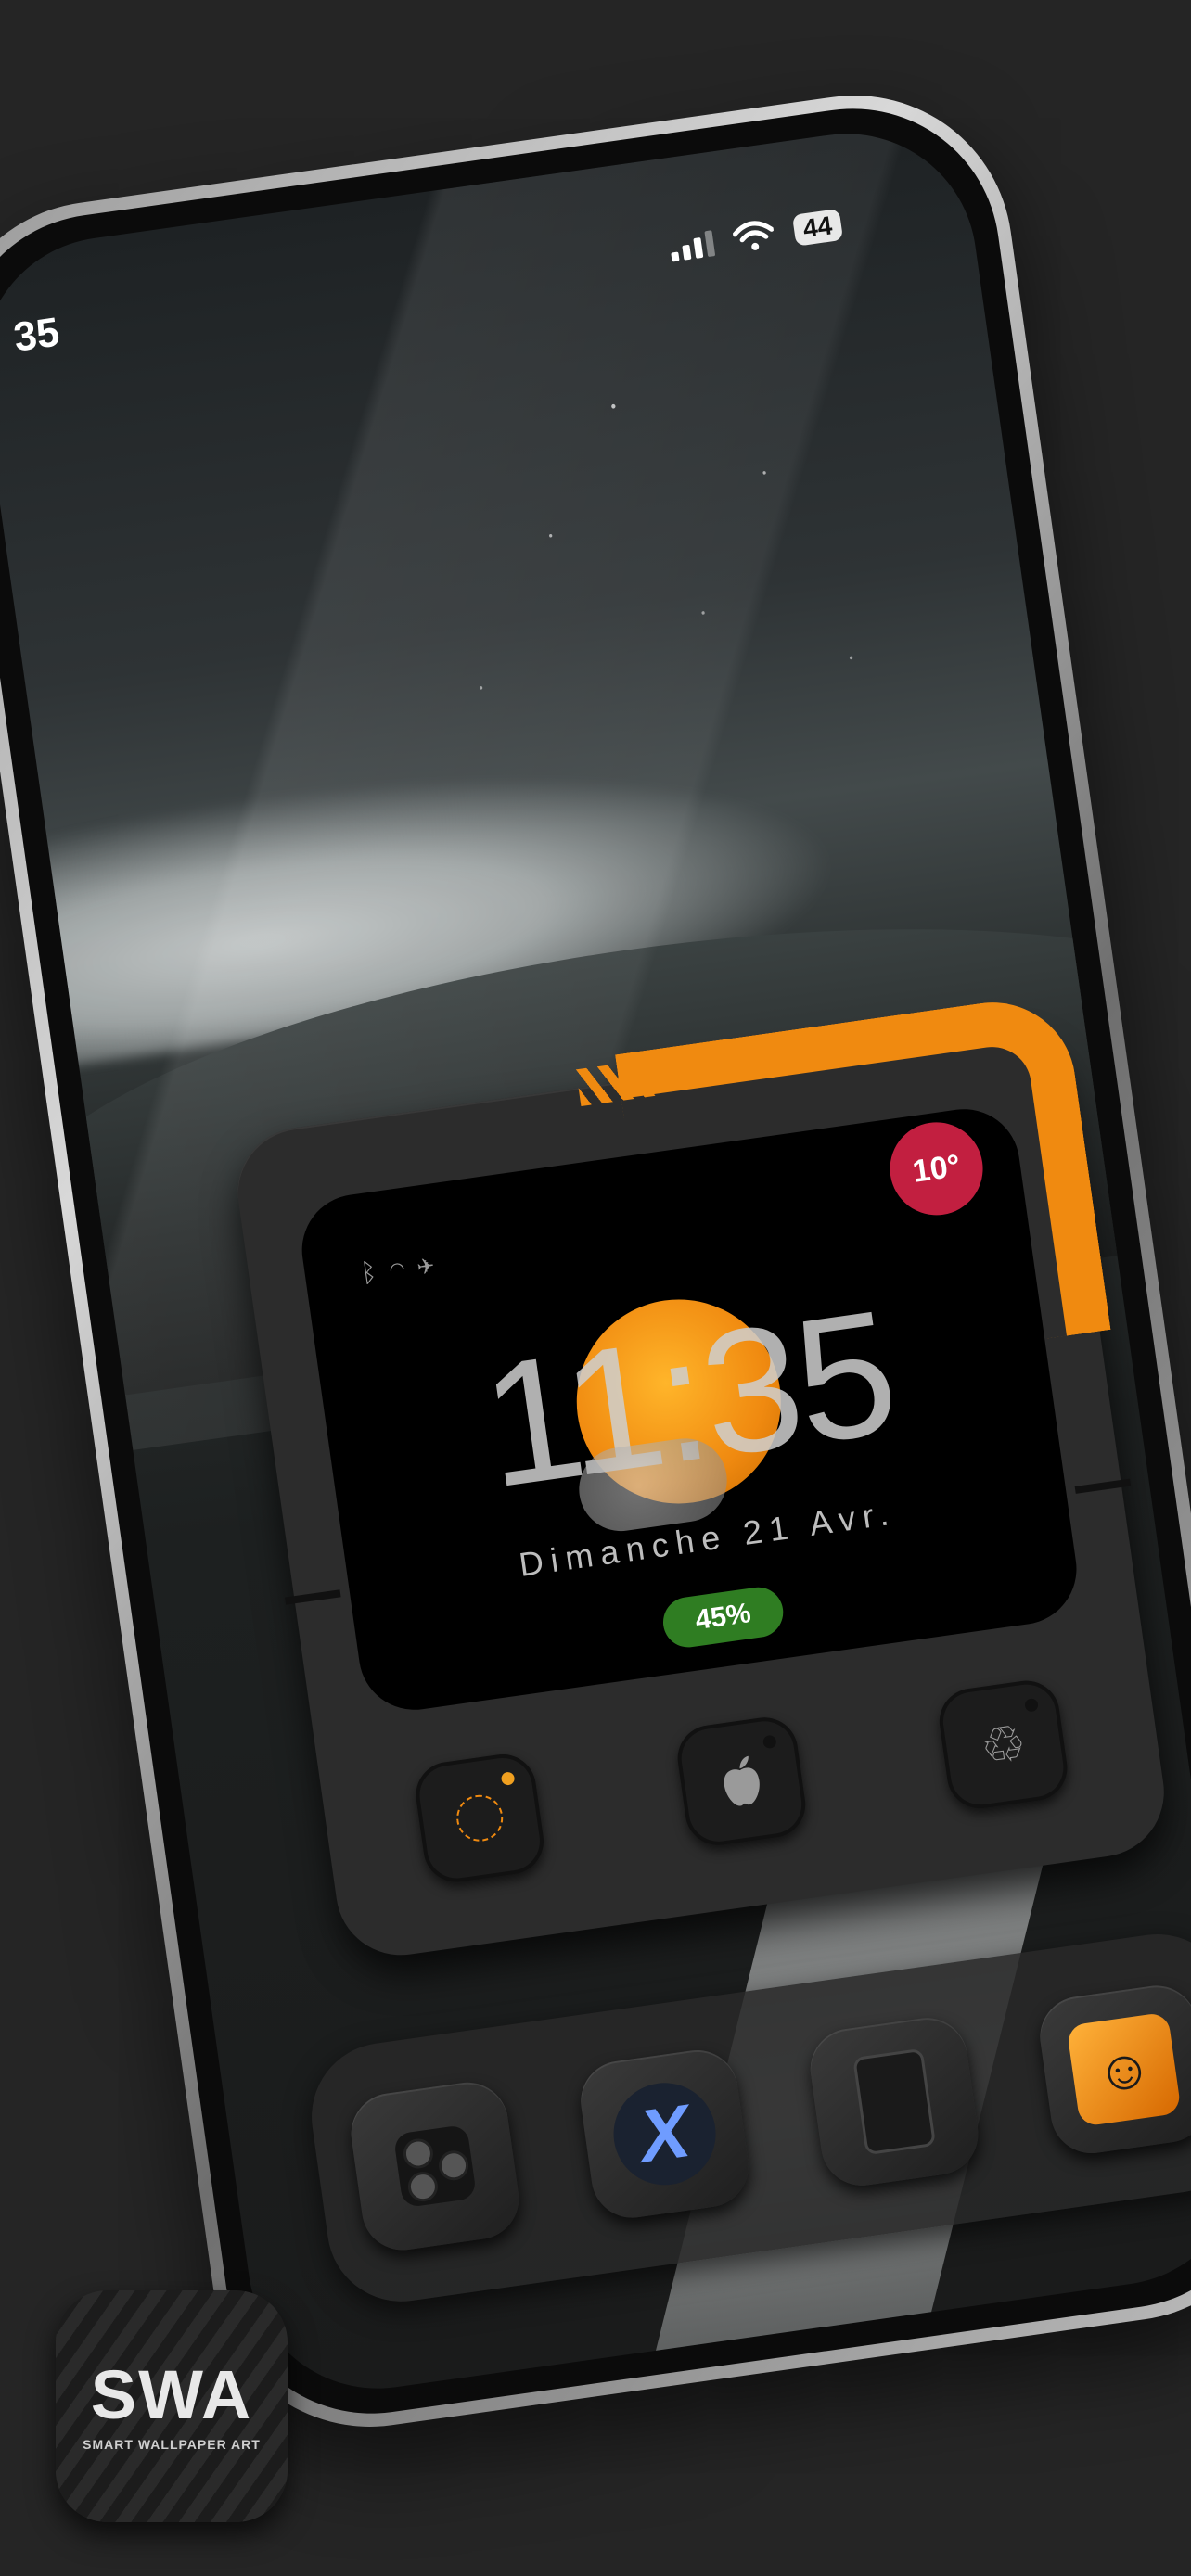  Describe the element at coordinates (172, 2445) in the screenshot. I see `swa-subtitle: SMART WALLPAPER ART` at that location.